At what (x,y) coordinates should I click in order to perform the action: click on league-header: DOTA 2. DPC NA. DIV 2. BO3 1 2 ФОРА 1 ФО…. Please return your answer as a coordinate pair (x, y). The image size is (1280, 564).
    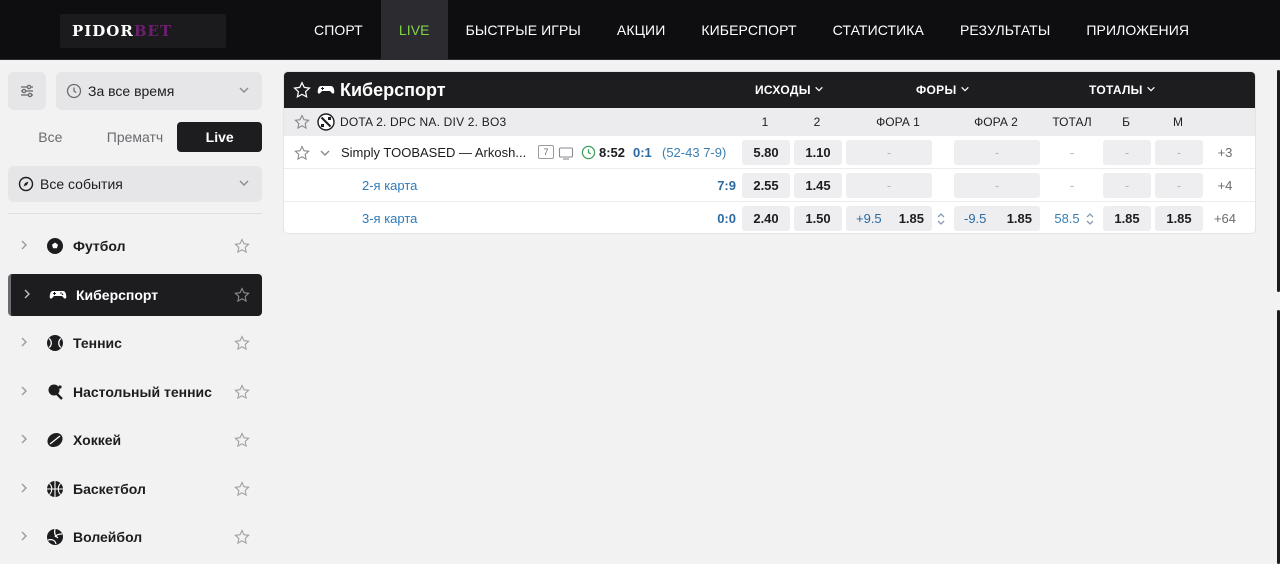
    Looking at the image, I should click on (769, 122).